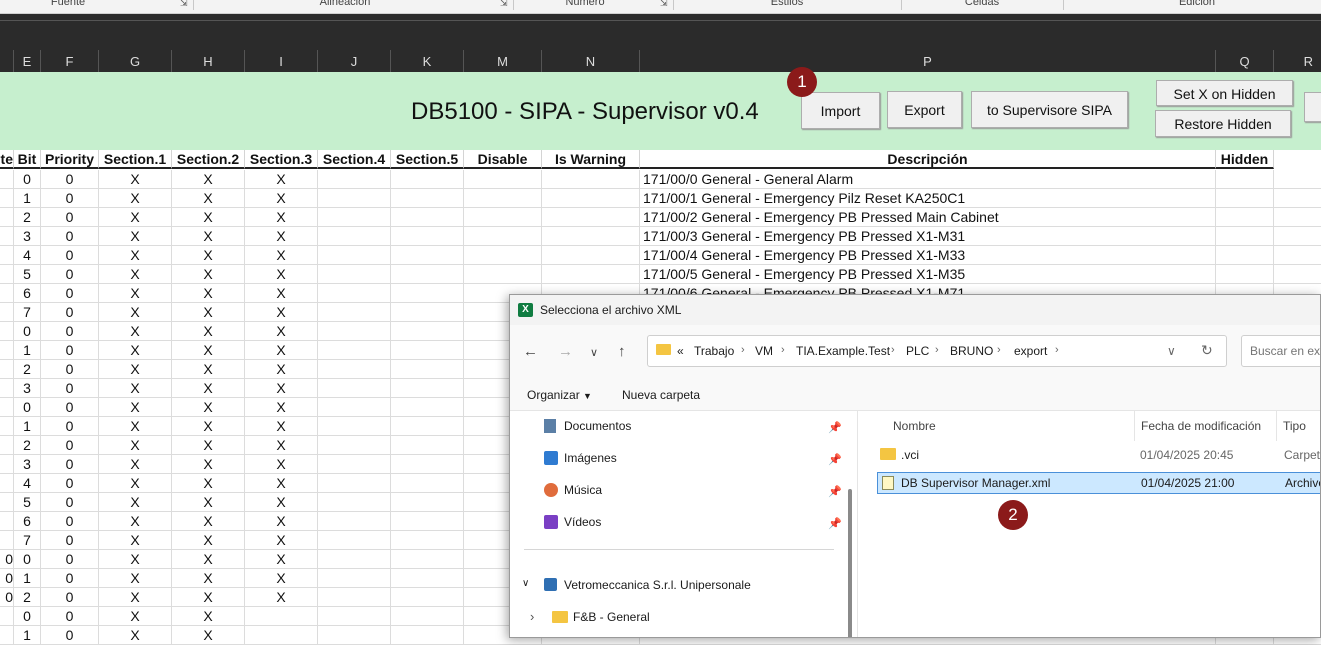 The width and height of the screenshot is (1321, 645). Describe the element at coordinates (1201, 426) in the screenshot. I see `column-date-header: Fecha de modificación` at that location.